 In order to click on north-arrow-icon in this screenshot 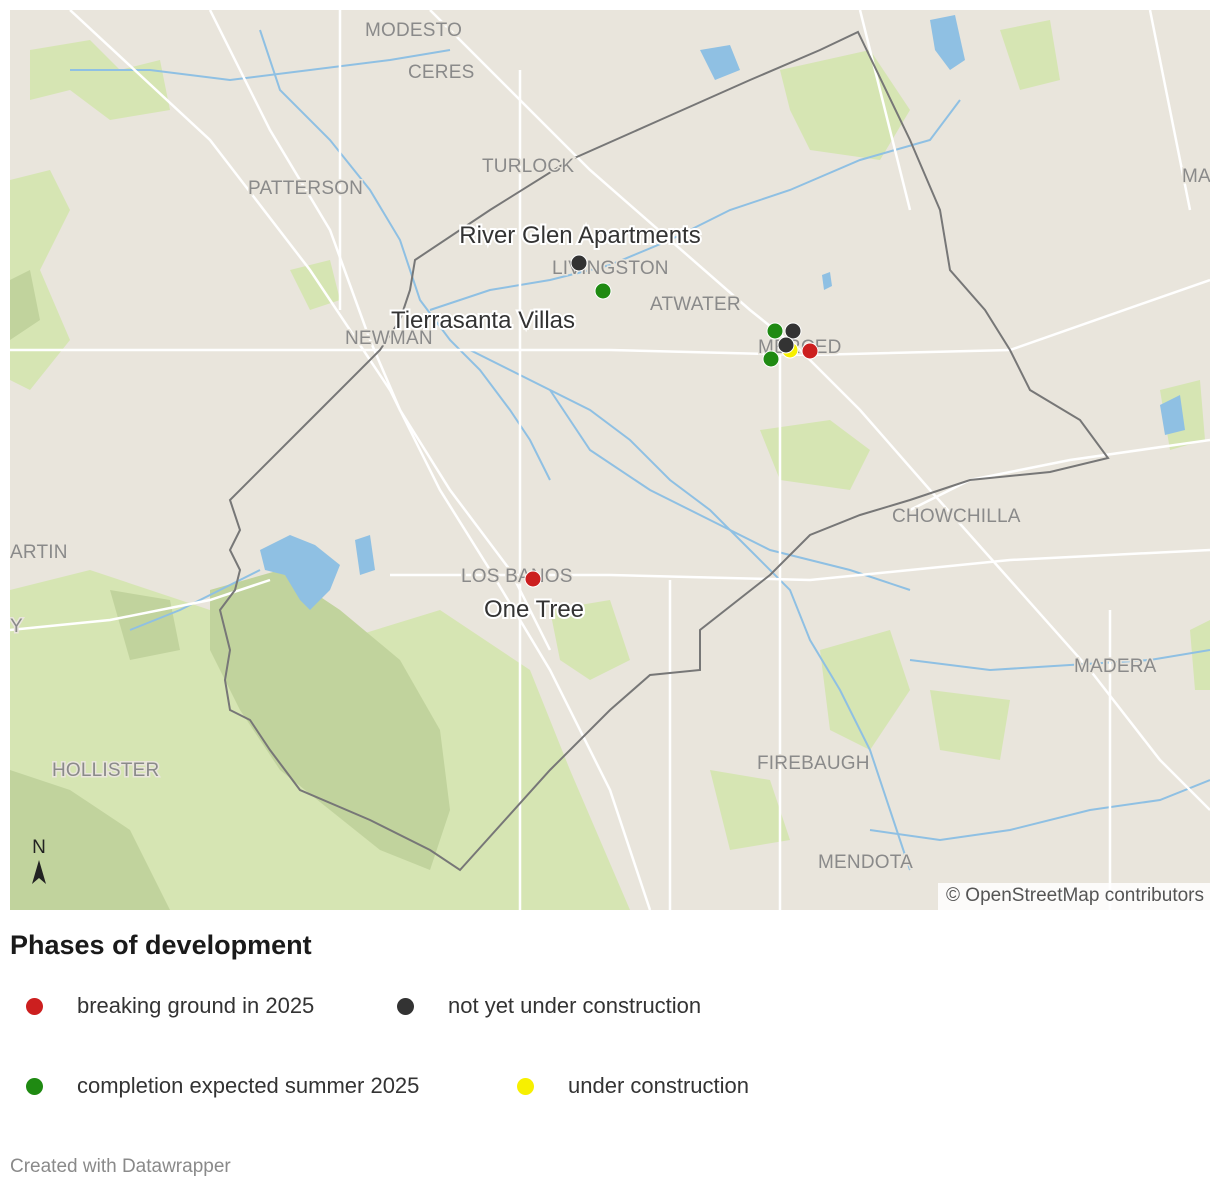, I will do `click(39, 872)`.